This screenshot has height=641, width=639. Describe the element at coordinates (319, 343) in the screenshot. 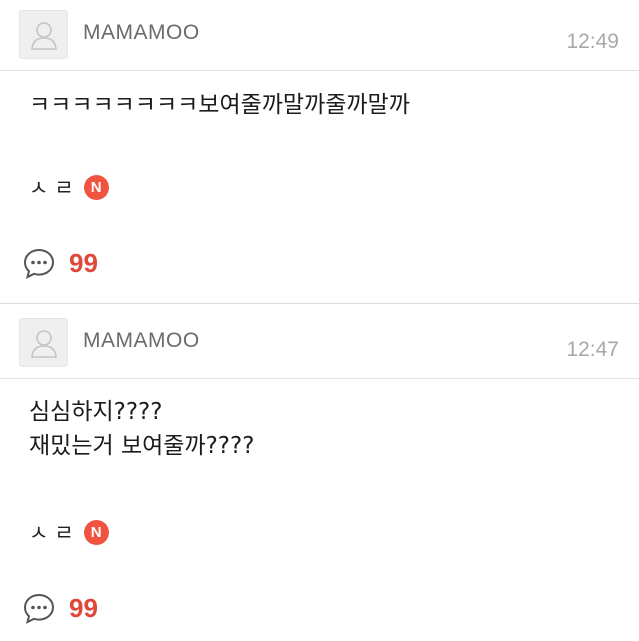

I see `post-header: MAMAMOO 12:47` at that location.